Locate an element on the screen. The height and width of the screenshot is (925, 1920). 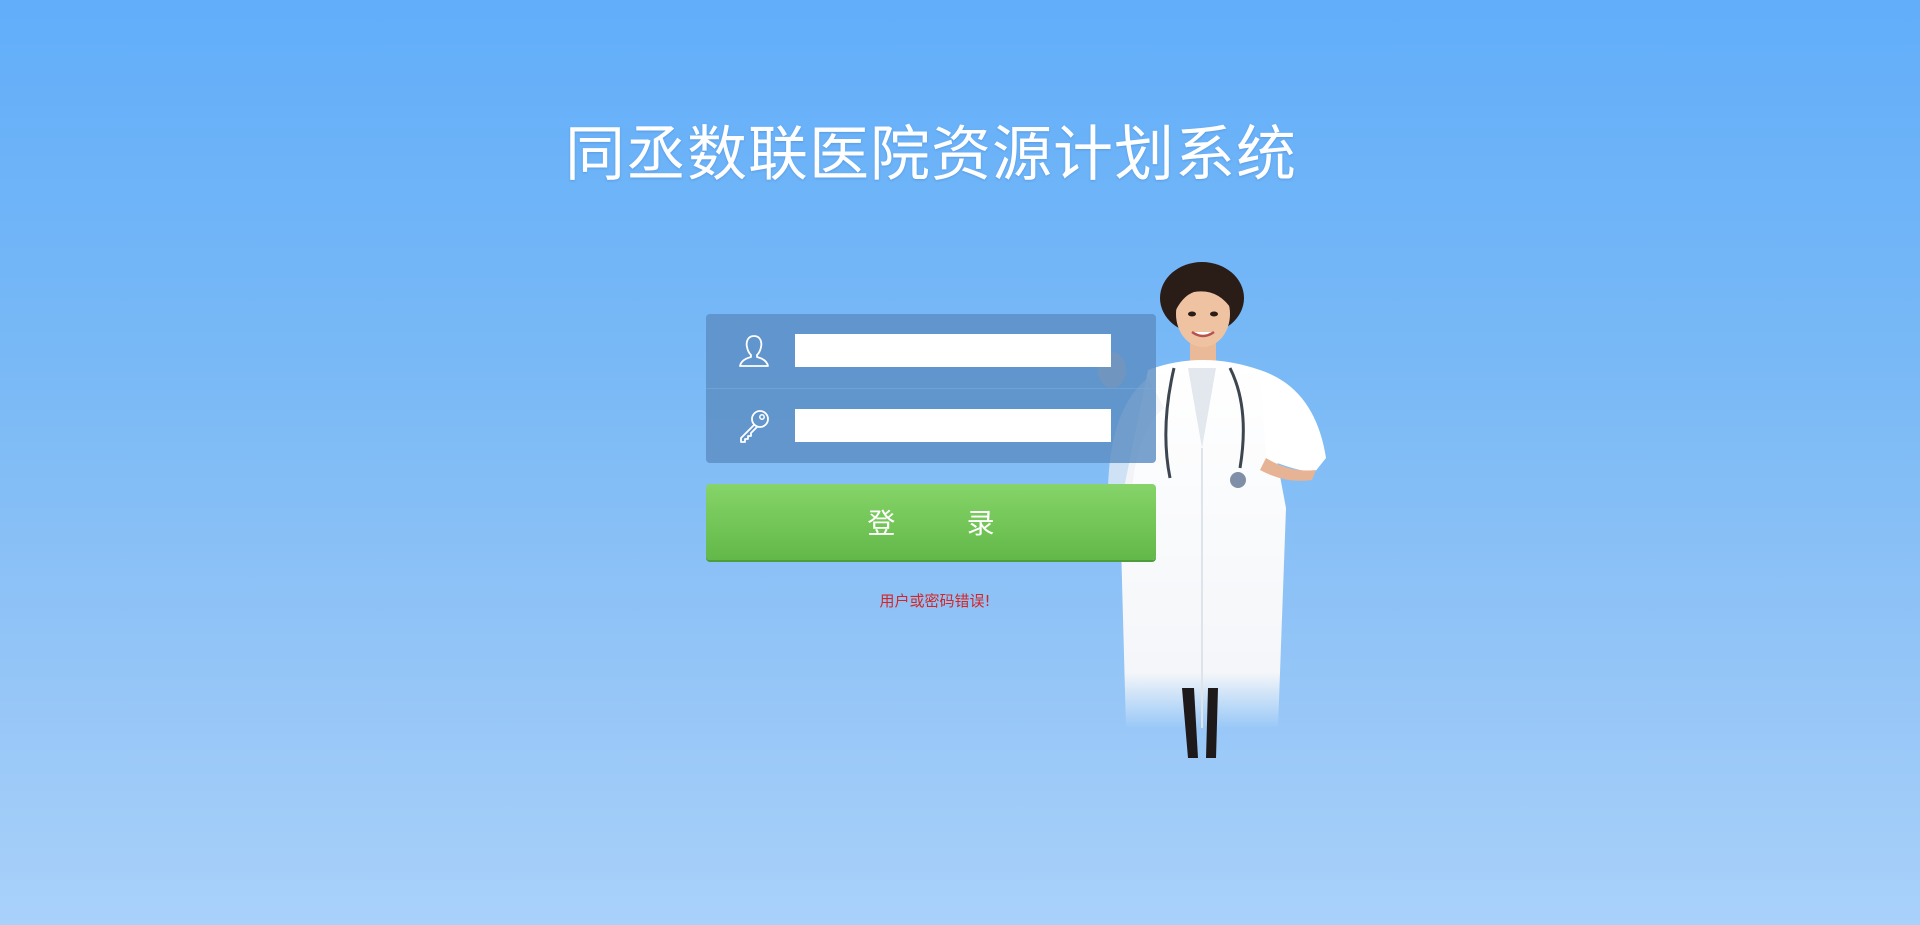
login-button-label: 登 录 is located at coordinates (931, 523).